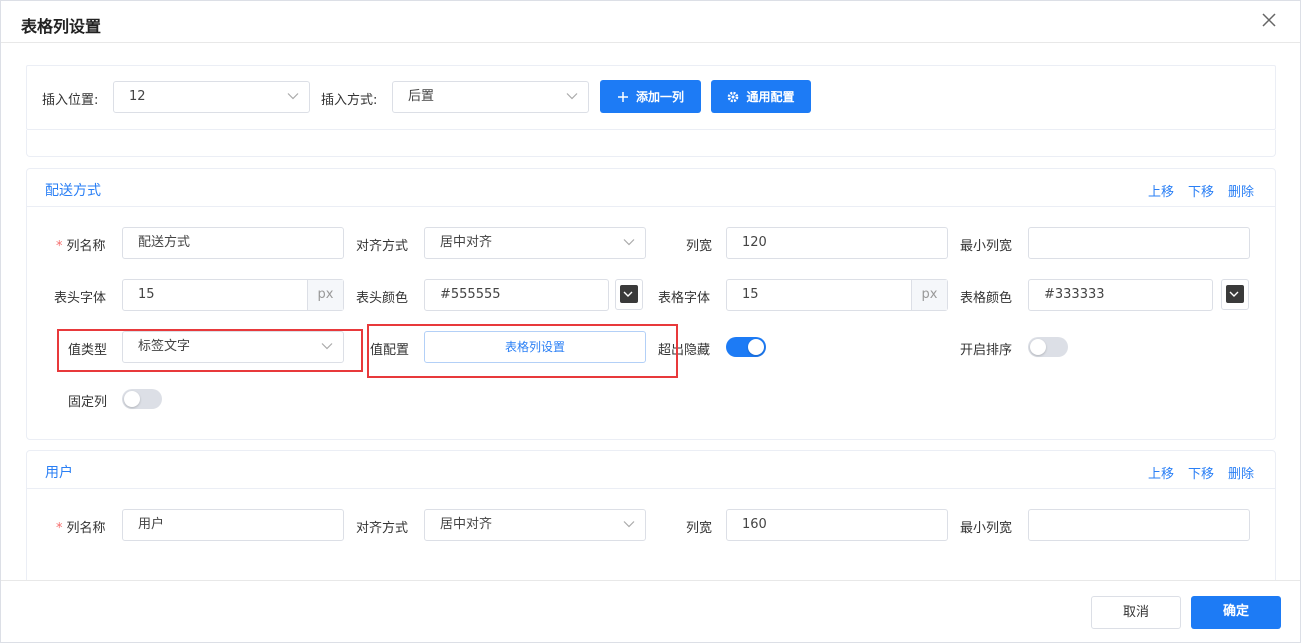  What do you see at coordinates (88, 350) in the screenshot?
I see `value-type-label: 值类型` at bounding box center [88, 350].